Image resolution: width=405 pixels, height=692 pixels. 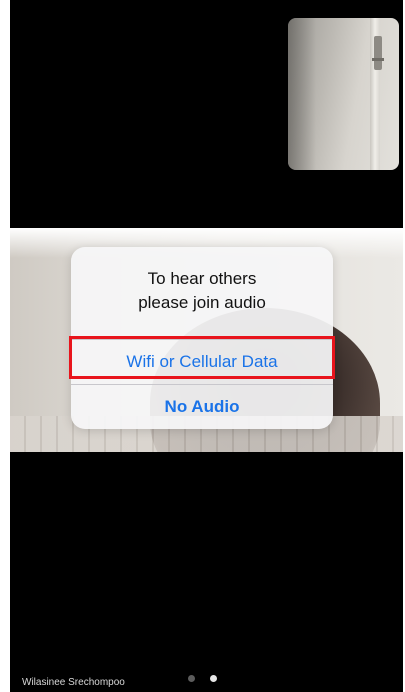 I want to click on wifi-or-cellular-data-button: Wifi or Cellular Data, so click(x=202, y=362).